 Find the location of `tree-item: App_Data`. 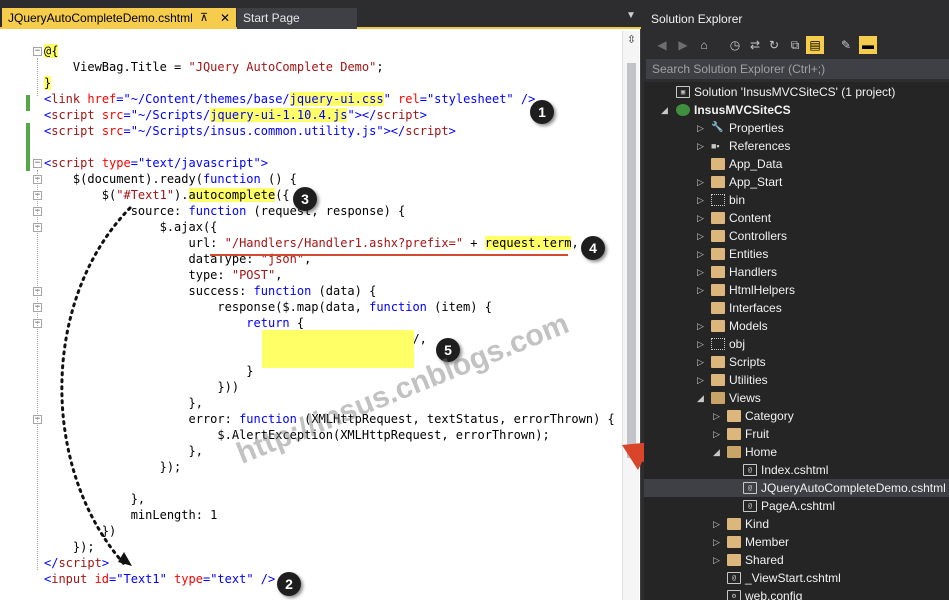

tree-item: App_Data is located at coordinates (796, 164).